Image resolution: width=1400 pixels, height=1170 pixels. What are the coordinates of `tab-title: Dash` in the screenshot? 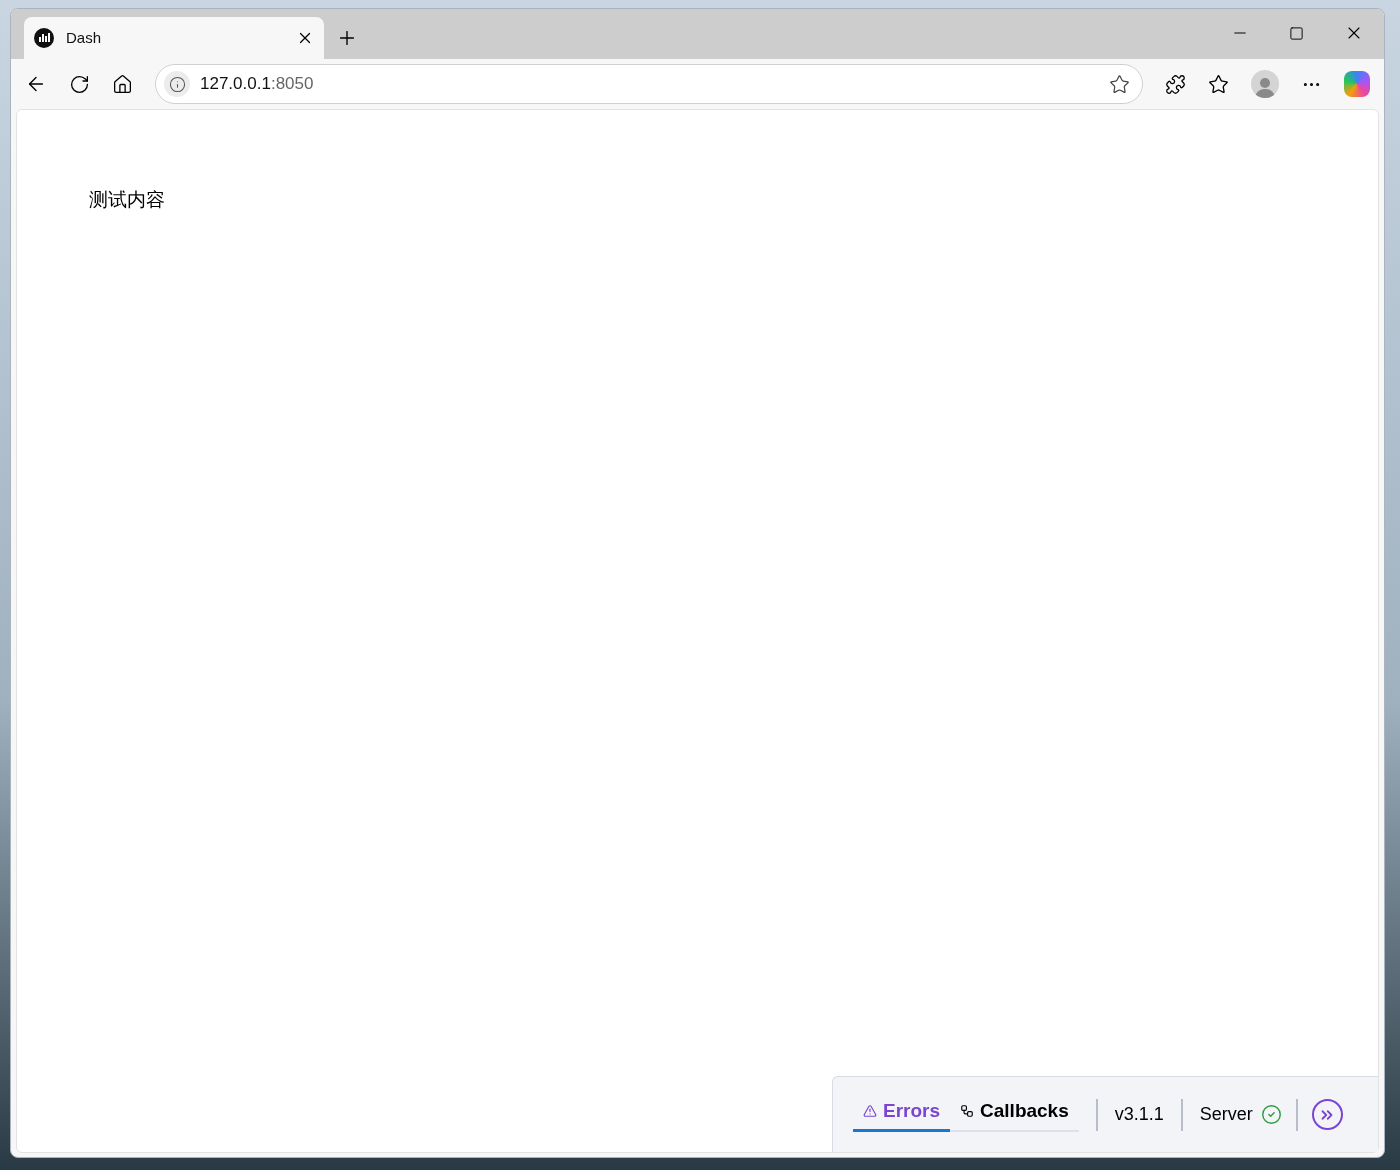 It's located at (84, 37).